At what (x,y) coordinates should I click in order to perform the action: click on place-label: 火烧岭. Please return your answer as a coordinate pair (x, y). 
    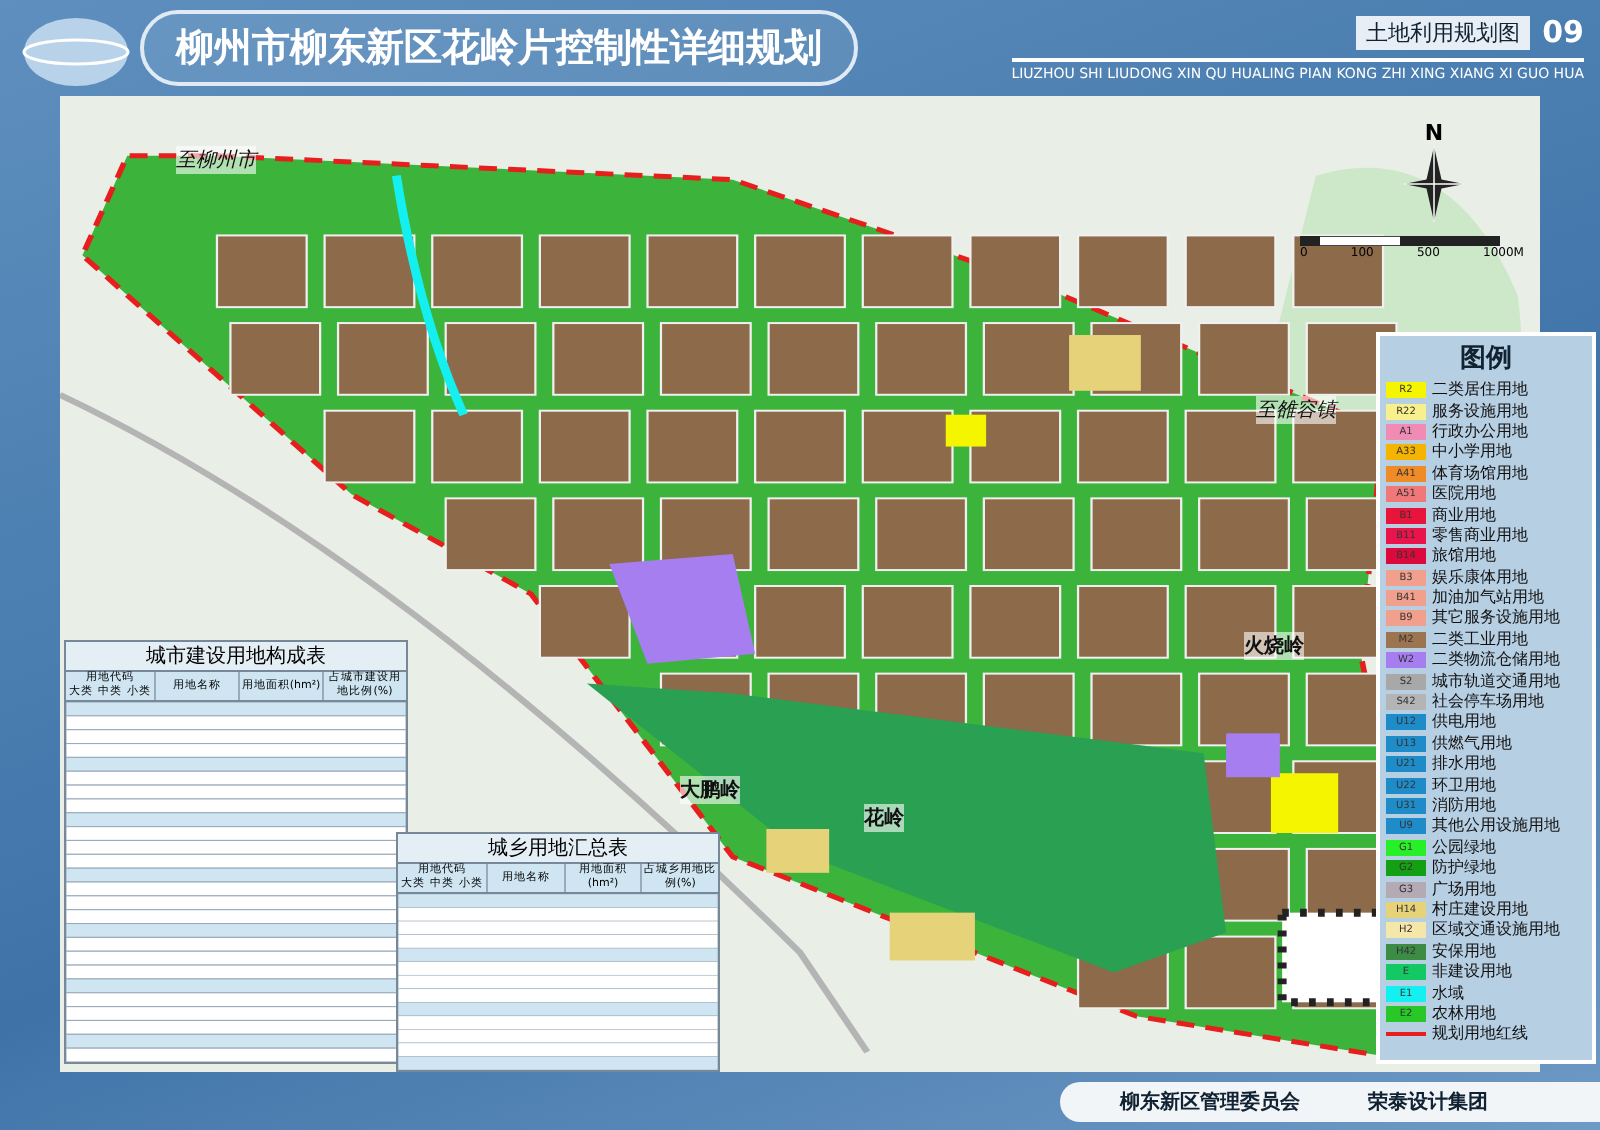
    Looking at the image, I should click on (1274, 646).